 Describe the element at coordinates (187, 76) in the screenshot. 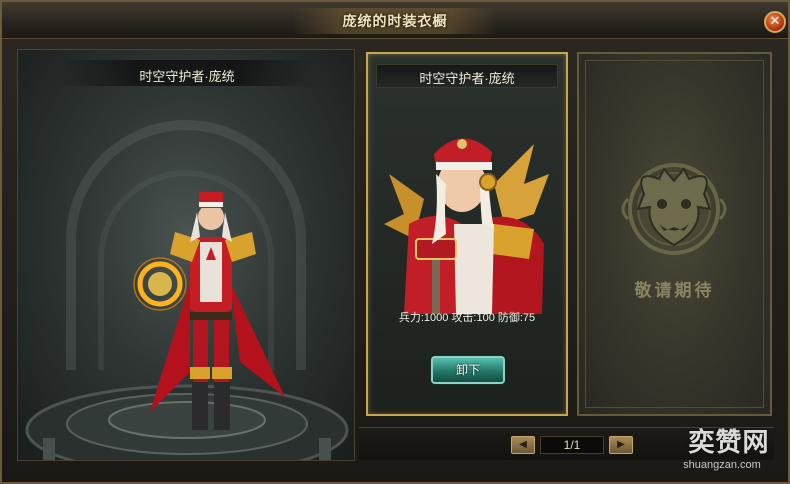

I see `preview-character-name: 时空守护者·庞统` at that location.